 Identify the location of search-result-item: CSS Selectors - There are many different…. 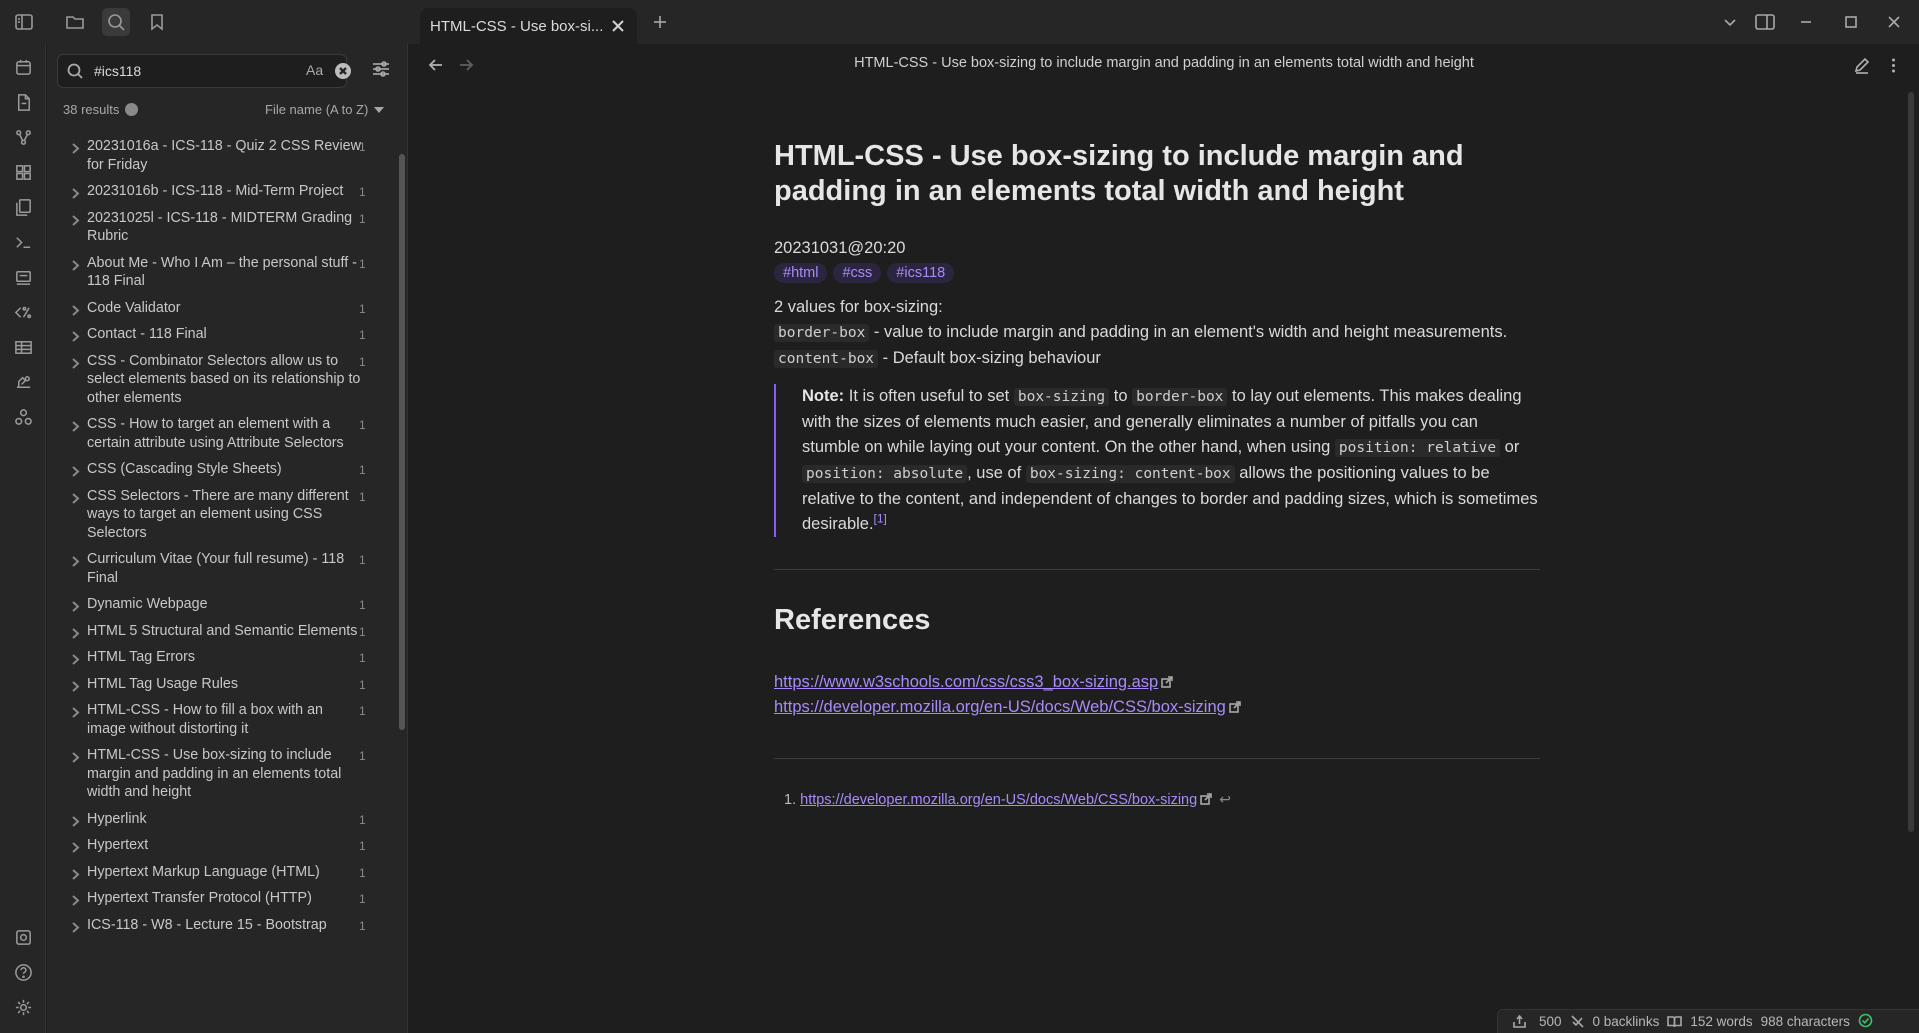
(222, 516).